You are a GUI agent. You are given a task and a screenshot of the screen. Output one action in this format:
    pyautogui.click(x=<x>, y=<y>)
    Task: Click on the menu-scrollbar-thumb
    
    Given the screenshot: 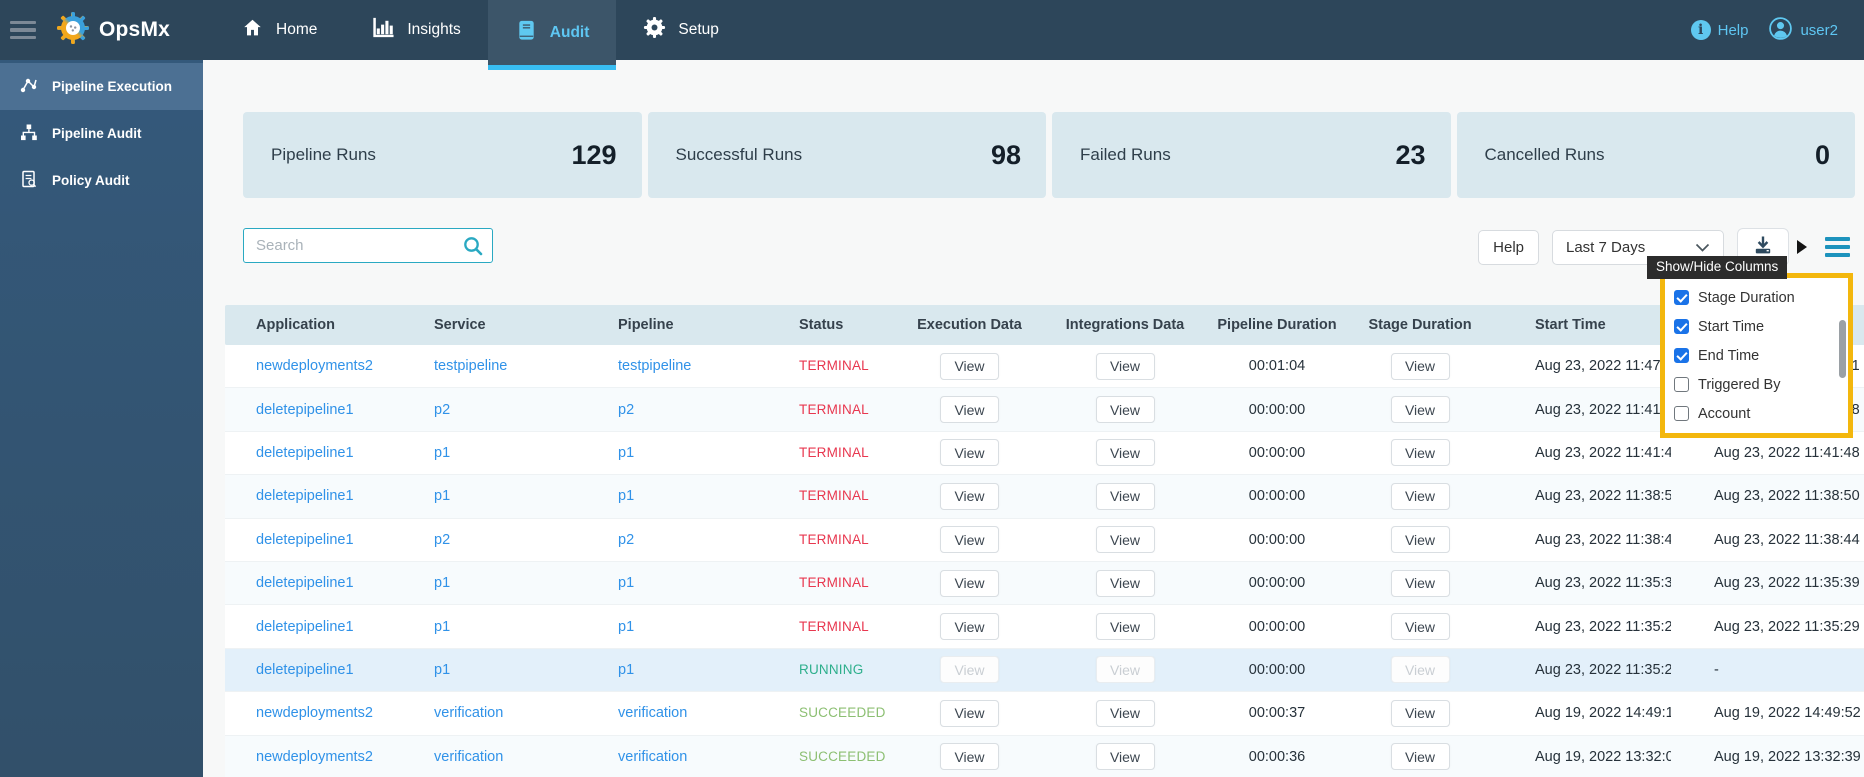 What is the action you would take?
    pyautogui.click(x=1842, y=349)
    